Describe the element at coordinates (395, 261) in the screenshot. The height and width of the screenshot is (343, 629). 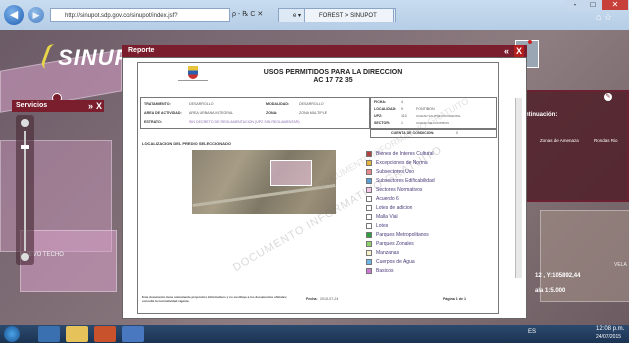
I see `legend-label: Cuerpos de Agua` at that location.